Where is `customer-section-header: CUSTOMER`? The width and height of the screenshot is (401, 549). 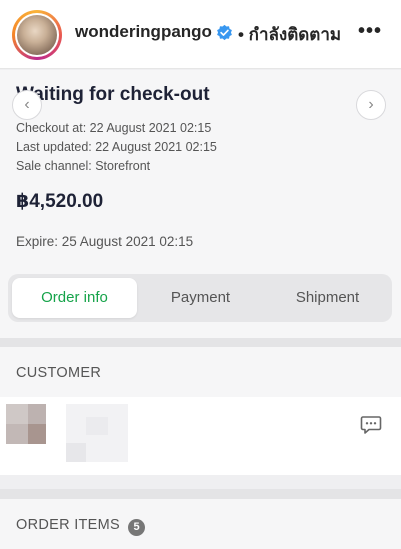
customer-section-header: CUSTOMER is located at coordinates (200, 372).